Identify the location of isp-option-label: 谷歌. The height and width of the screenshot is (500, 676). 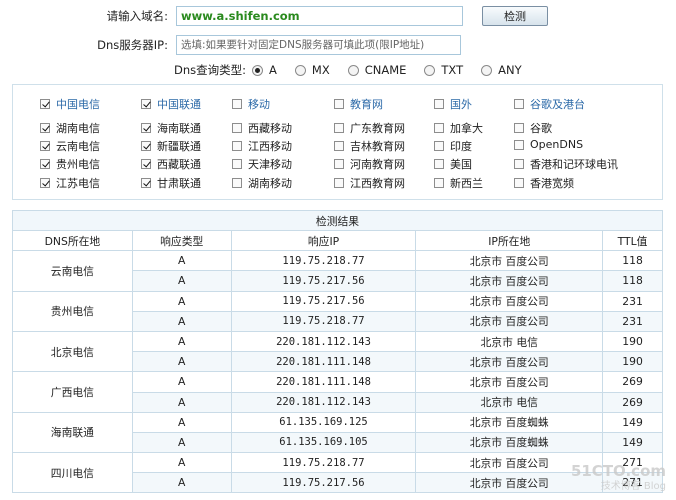
(541, 128).